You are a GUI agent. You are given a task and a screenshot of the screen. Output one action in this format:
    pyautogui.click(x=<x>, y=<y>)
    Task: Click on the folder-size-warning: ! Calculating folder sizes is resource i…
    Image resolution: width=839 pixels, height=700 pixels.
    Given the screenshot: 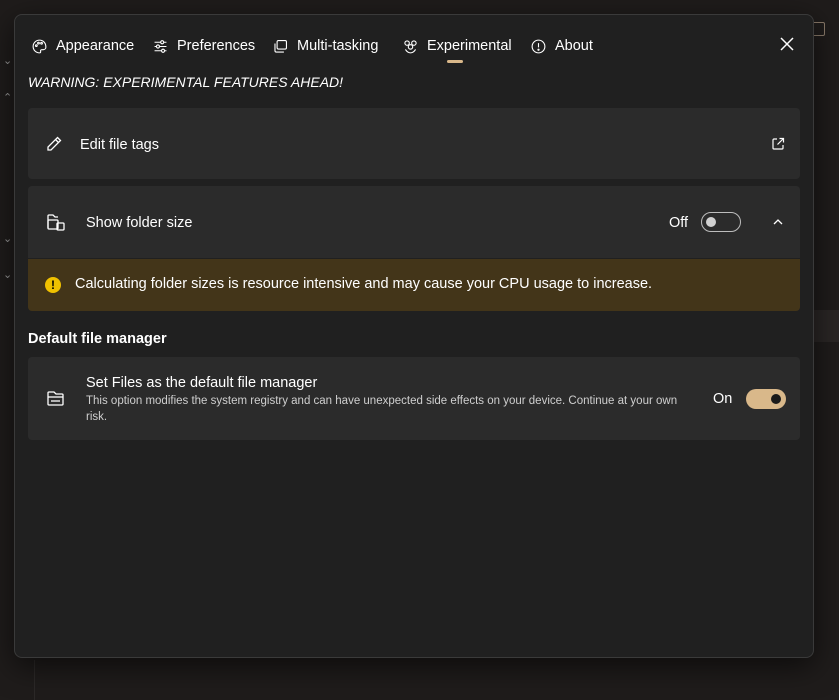 What is the action you would take?
    pyautogui.click(x=414, y=285)
    